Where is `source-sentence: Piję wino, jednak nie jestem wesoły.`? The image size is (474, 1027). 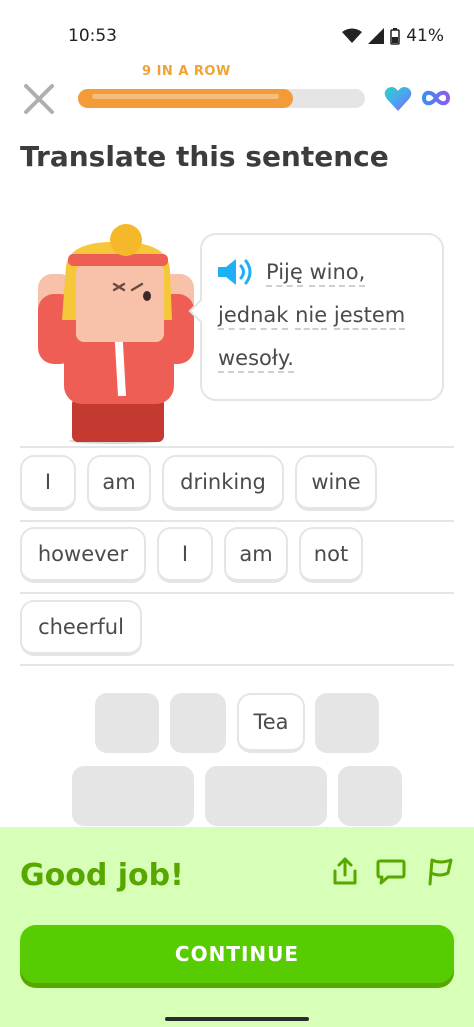 source-sentence: Piję wino, jednak nie jestem wesoły. is located at coordinates (325, 315).